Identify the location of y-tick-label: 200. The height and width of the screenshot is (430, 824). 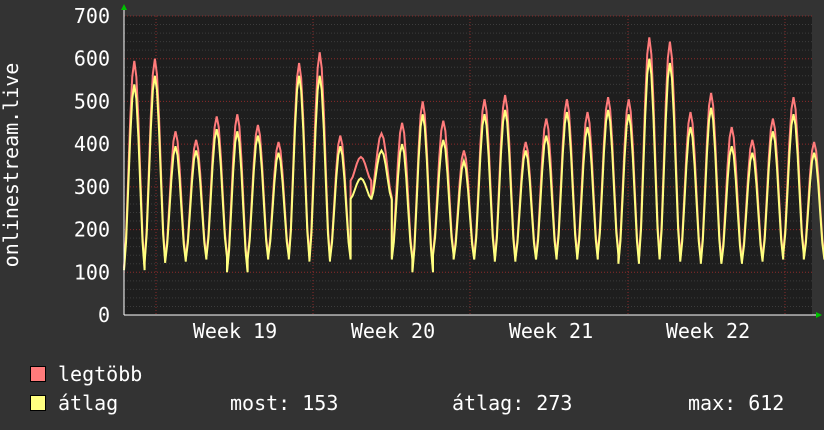
(92, 230).